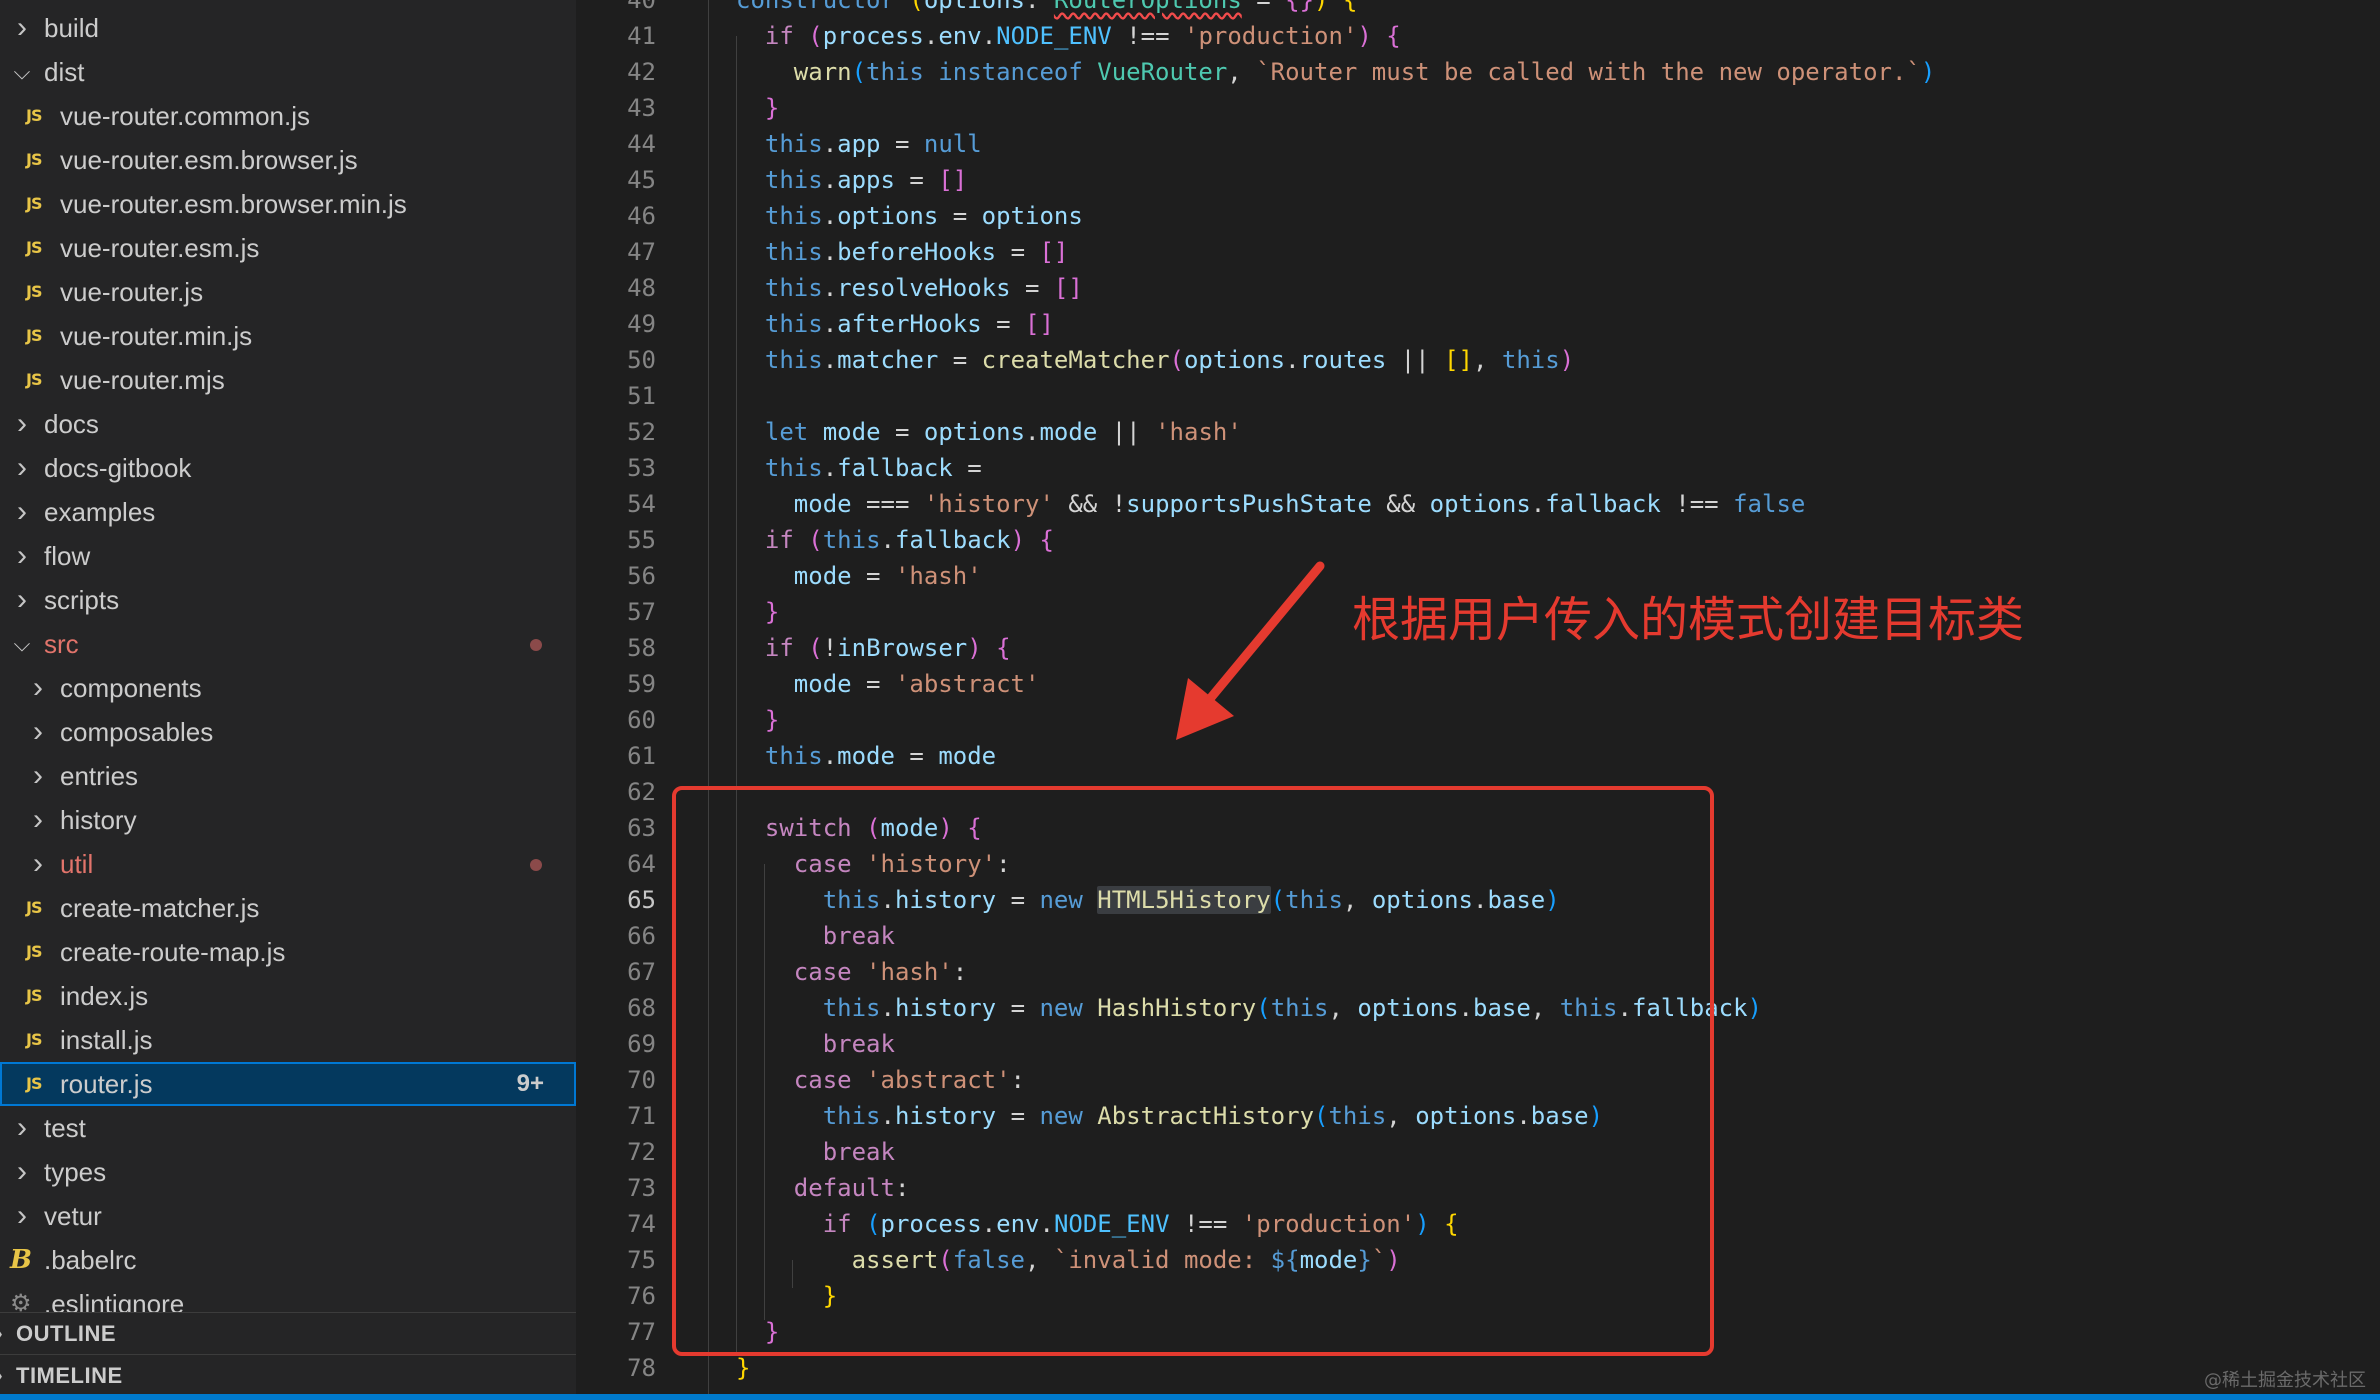 Image resolution: width=2380 pixels, height=1400 pixels. I want to click on code-line: this.beforeHooks = [], so click(1335, 252).